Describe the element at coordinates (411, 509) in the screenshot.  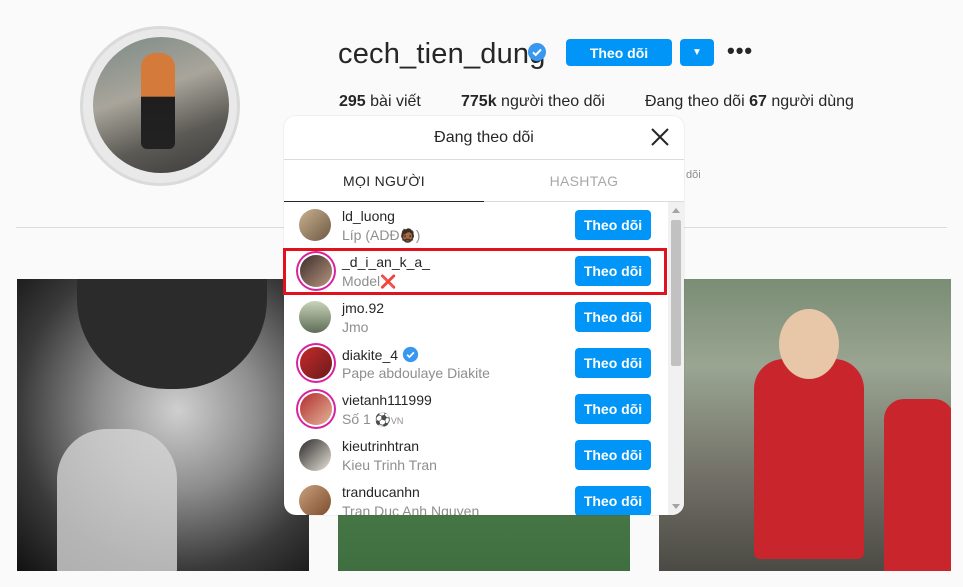
I see `row-fullname: Tran Duc Anh Nguyen` at that location.